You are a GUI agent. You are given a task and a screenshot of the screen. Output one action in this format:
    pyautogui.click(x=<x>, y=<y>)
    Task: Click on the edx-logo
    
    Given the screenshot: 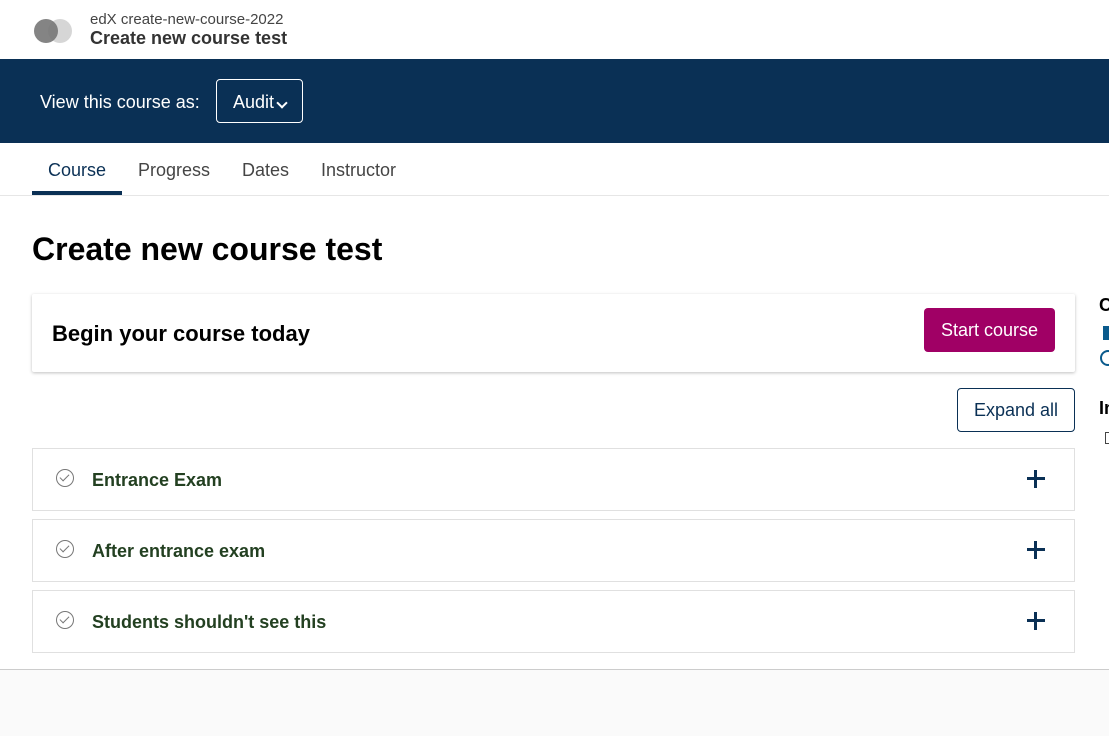 What is the action you would take?
    pyautogui.click(x=53, y=32)
    